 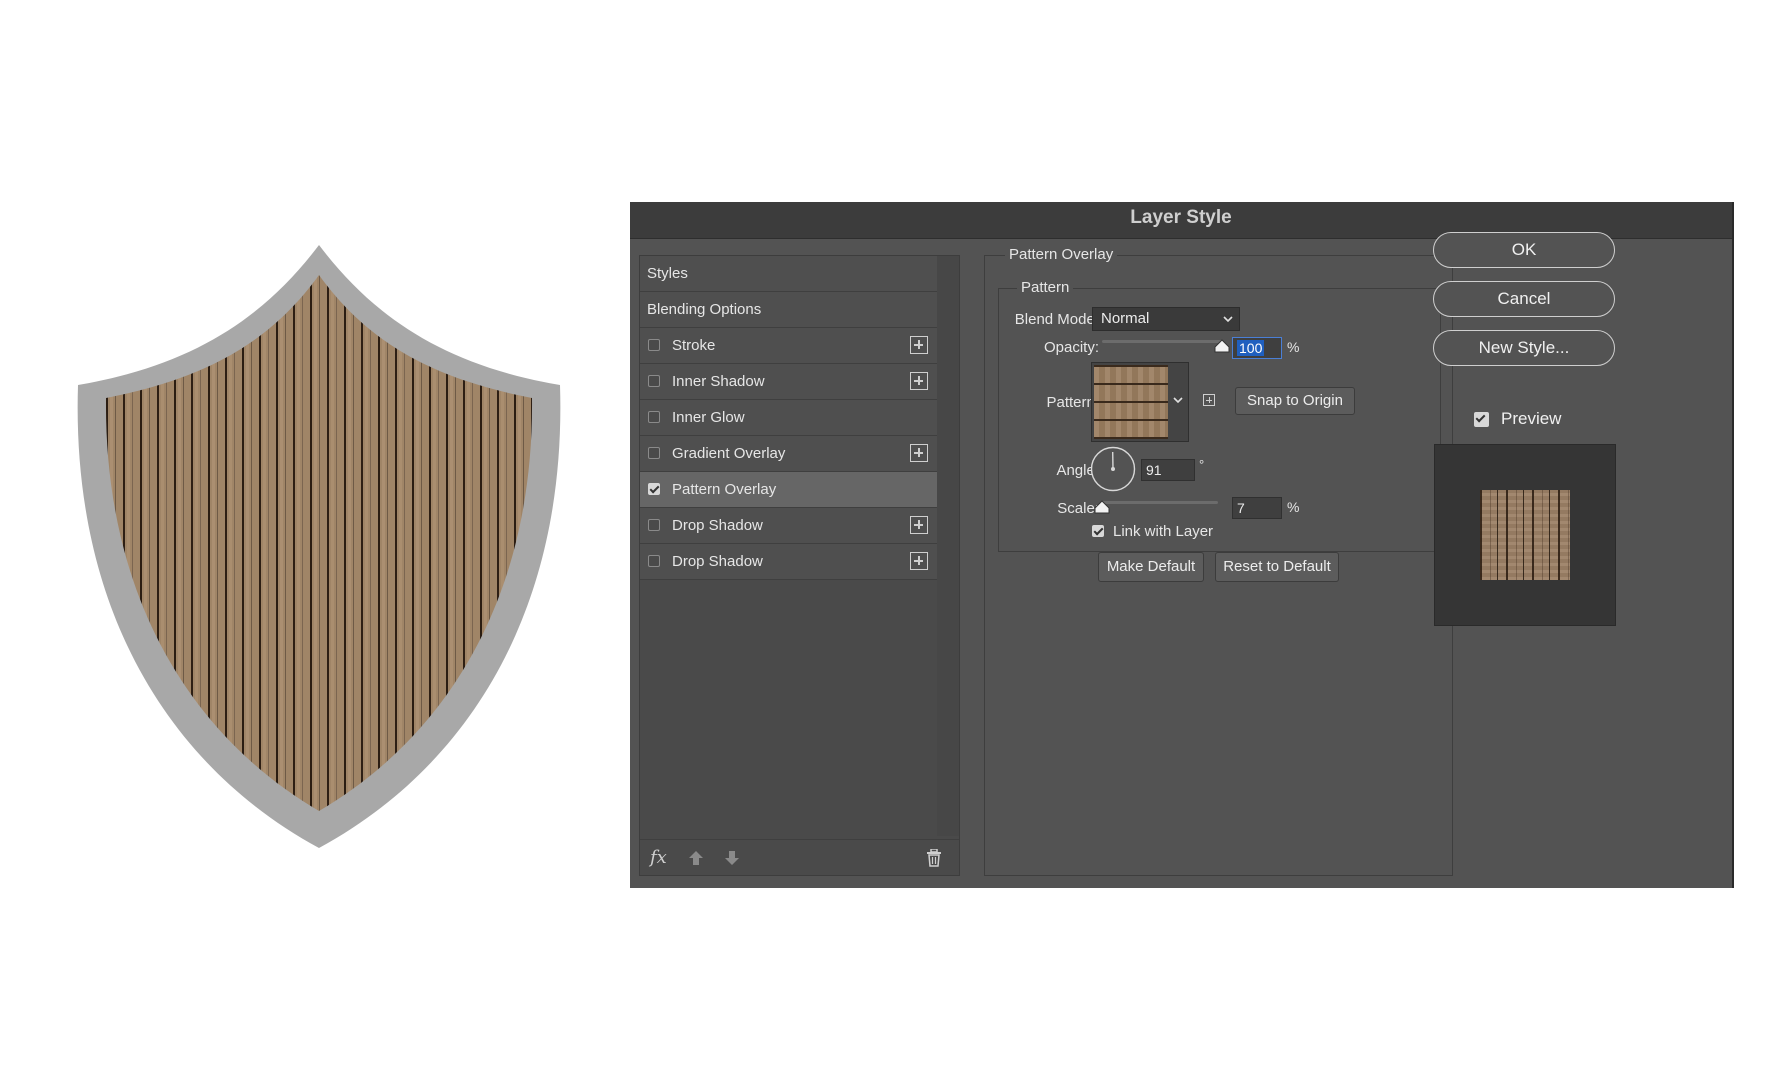 What do you see at coordinates (788, 382) in the screenshot?
I see `style-item-inner-shadow: Inner Shadow` at bounding box center [788, 382].